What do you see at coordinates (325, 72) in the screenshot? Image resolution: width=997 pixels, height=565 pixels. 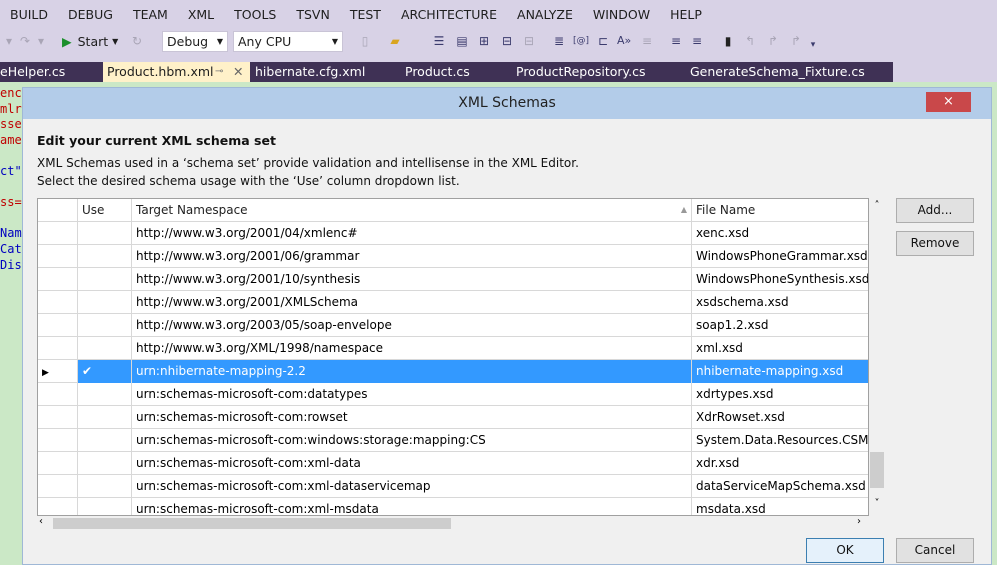 I see `tab-hibernate-cfg: hibernate.cfg.xml` at bounding box center [325, 72].